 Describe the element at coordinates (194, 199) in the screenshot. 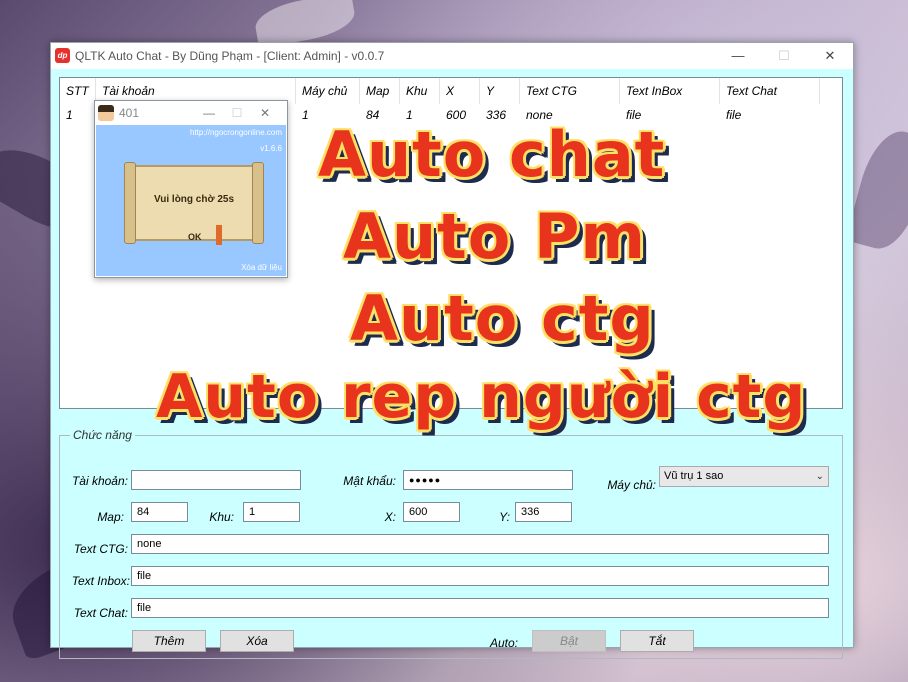

I see `wait-message: Vui lòng chờ 25s` at that location.